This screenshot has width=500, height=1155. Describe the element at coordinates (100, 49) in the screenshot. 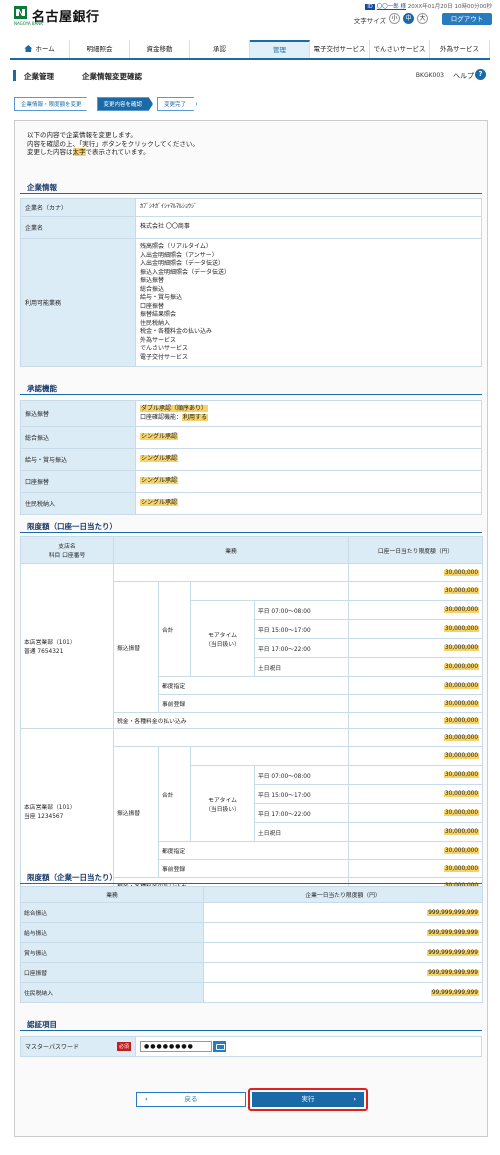

I see `nav-statements: 明細照会` at that location.